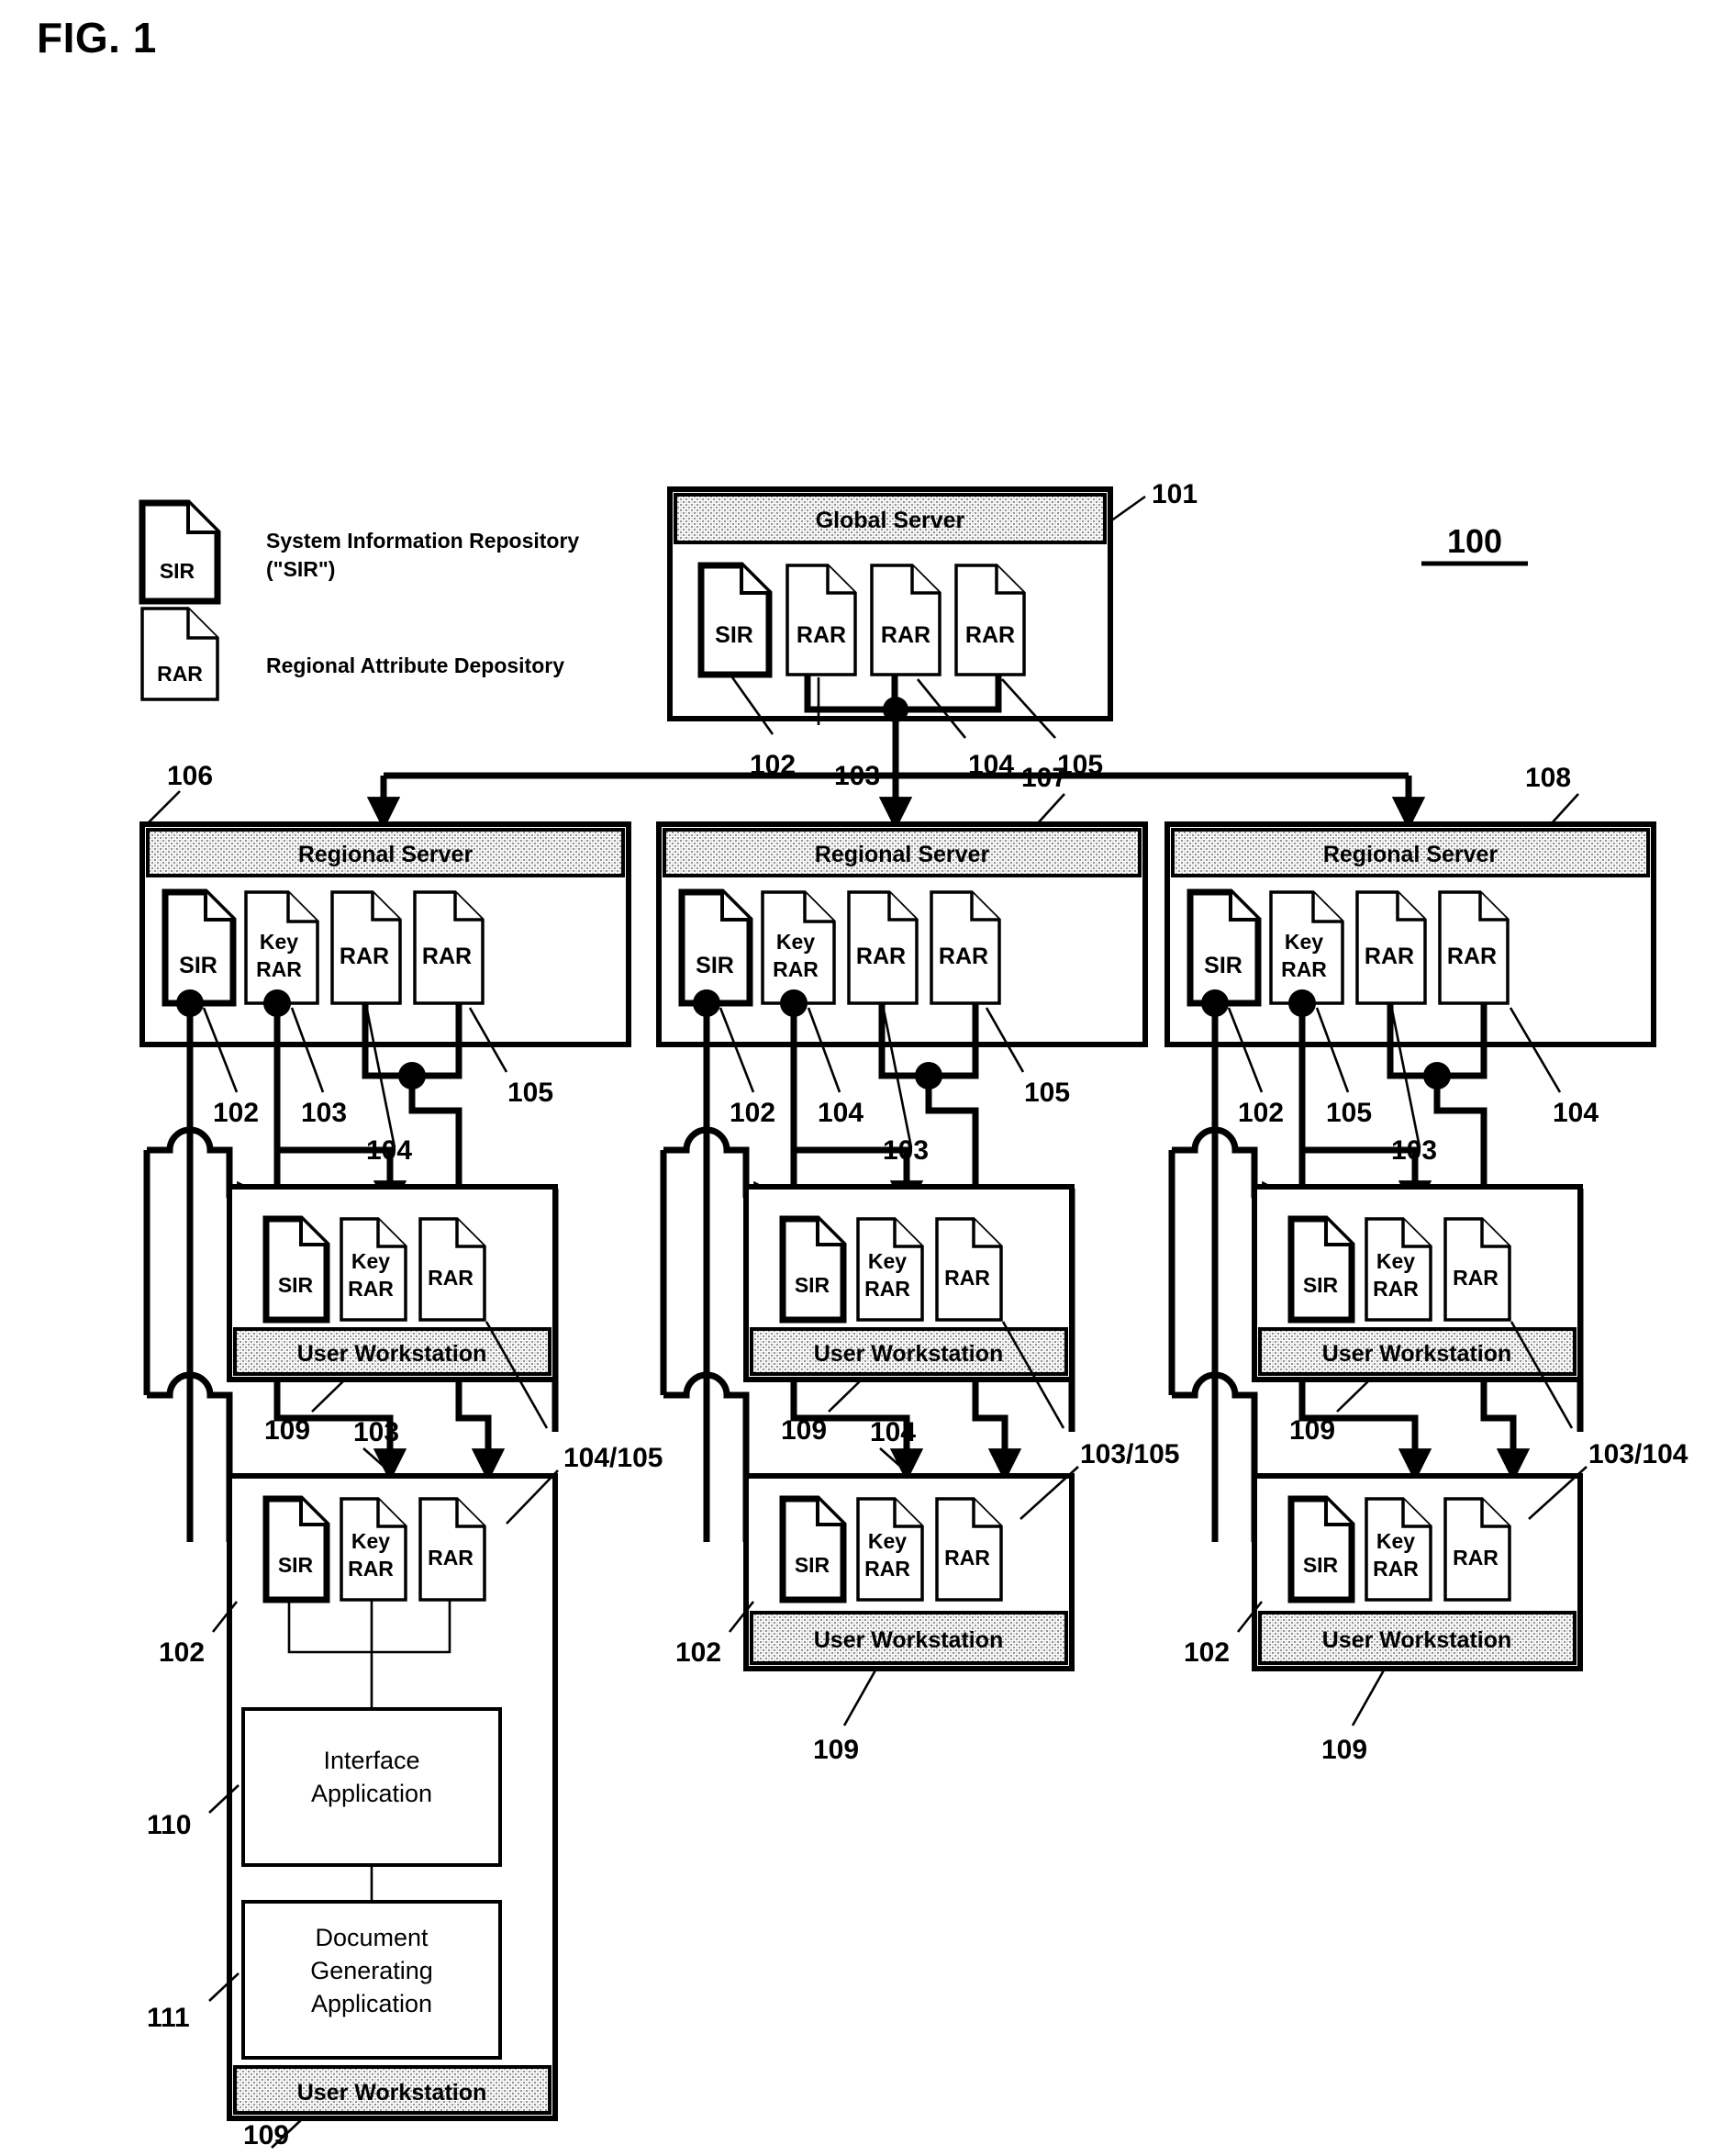 This screenshot has height=2156, width=1727. What do you see at coordinates (168, 2018) in the screenshot?
I see `ref-111: 111` at bounding box center [168, 2018].